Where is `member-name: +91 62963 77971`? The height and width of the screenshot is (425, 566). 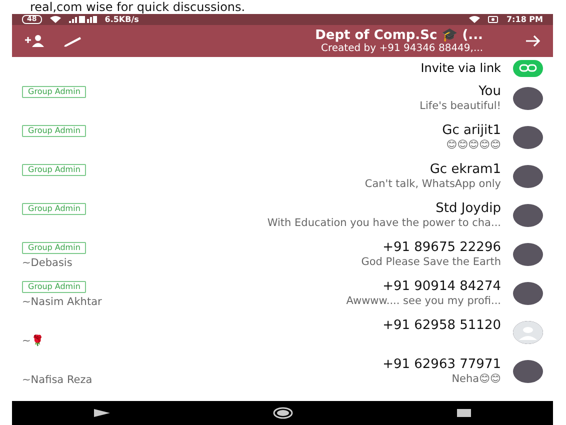 member-name: +91 62963 77971 is located at coordinates (441, 365).